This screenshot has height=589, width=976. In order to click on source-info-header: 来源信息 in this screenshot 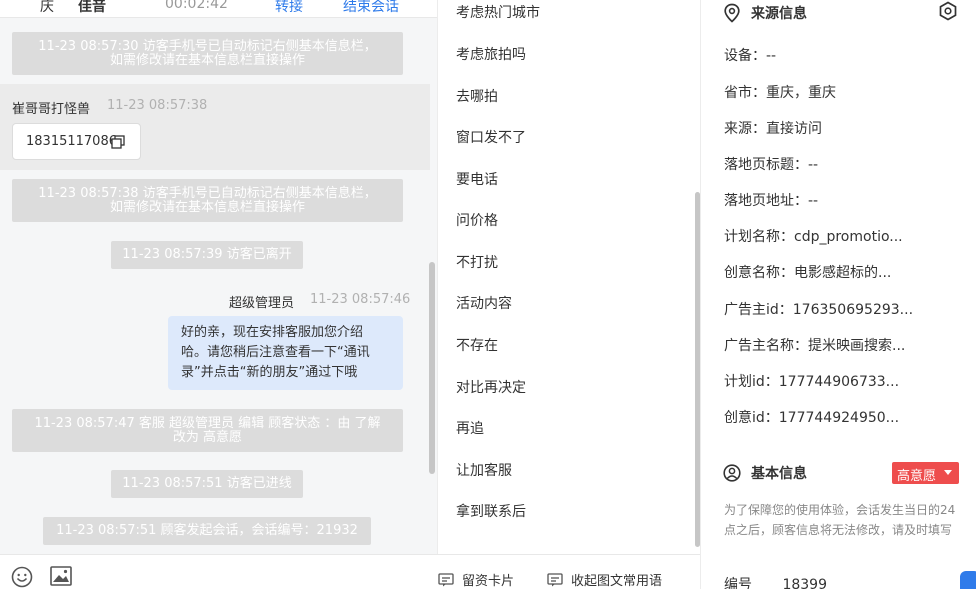, I will do `click(765, 13)`.